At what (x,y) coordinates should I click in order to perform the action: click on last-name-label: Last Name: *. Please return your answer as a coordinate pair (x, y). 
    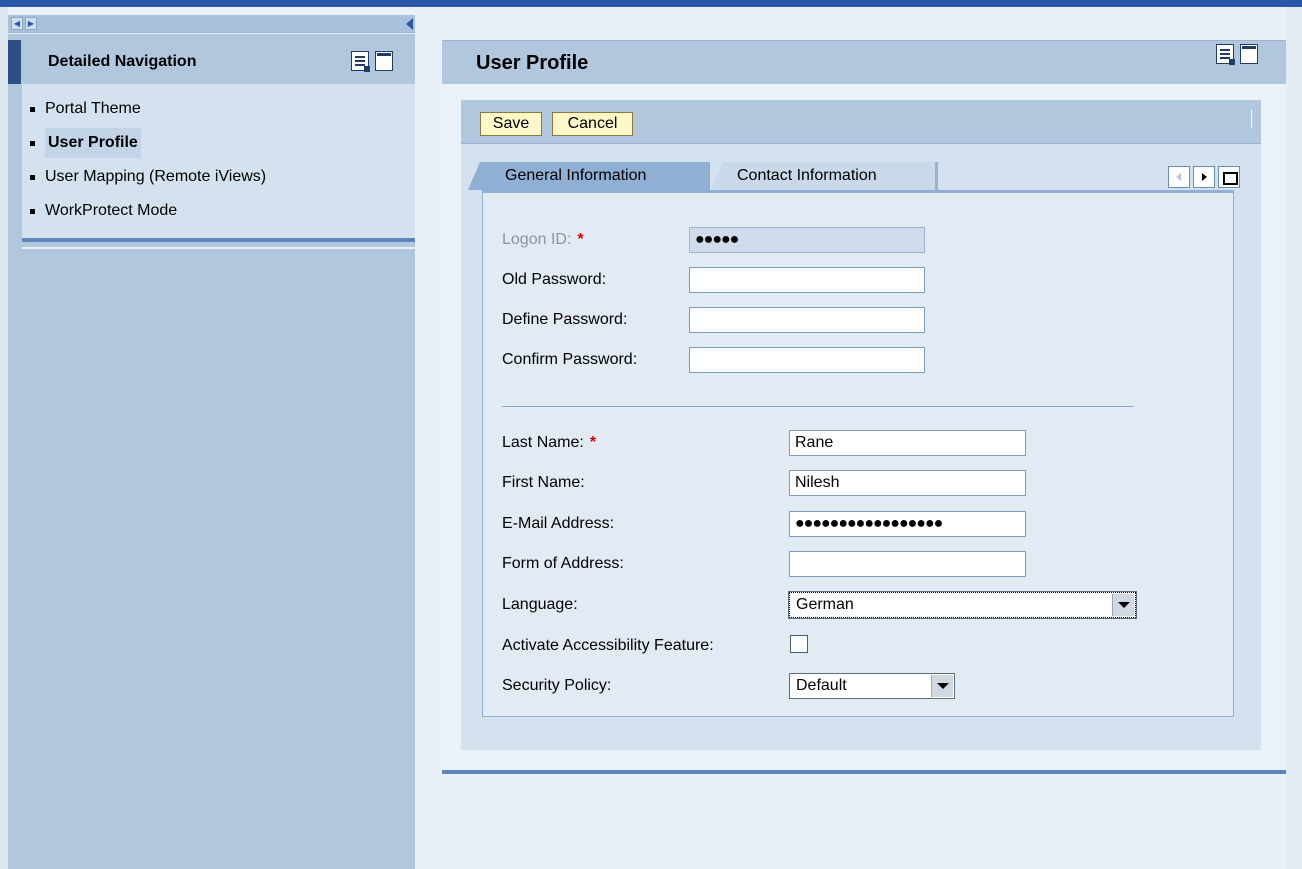
    Looking at the image, I should click on (549, 443).